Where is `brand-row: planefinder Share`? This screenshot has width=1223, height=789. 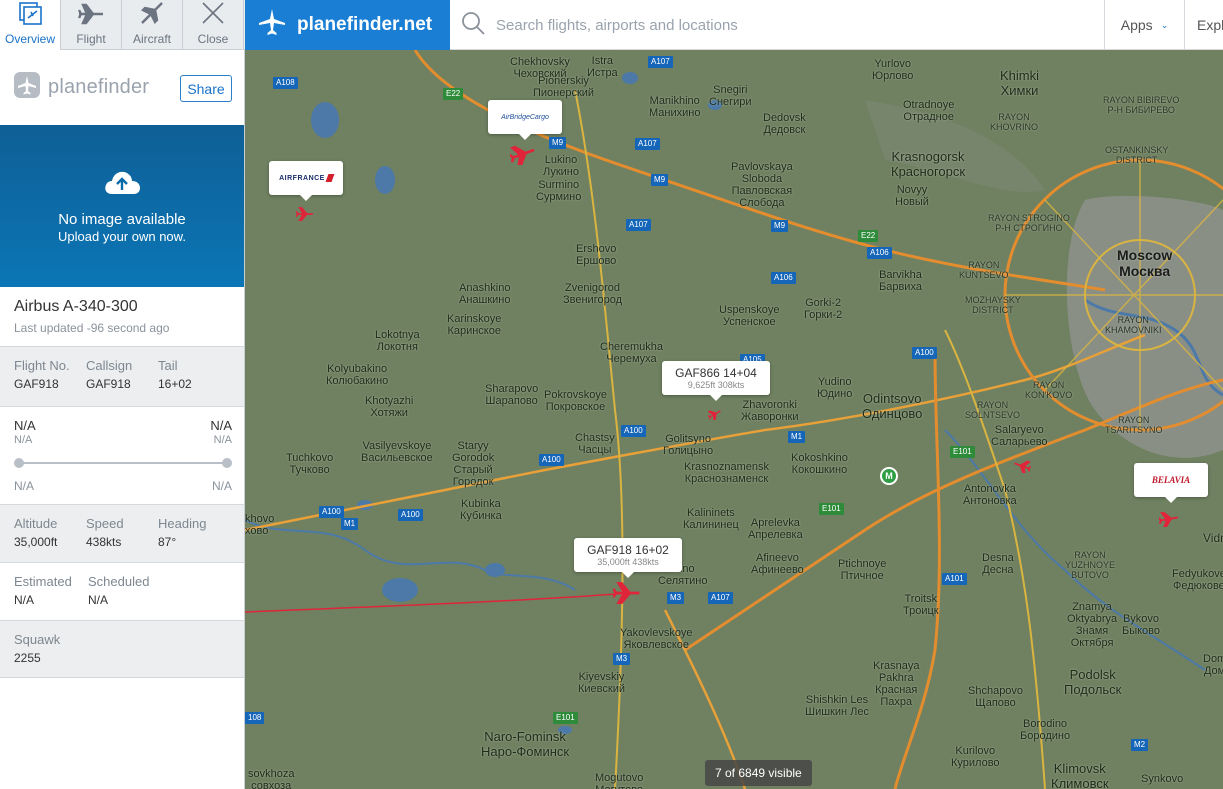
brand-row: planefinder Share is located at coordinates (122, 87).